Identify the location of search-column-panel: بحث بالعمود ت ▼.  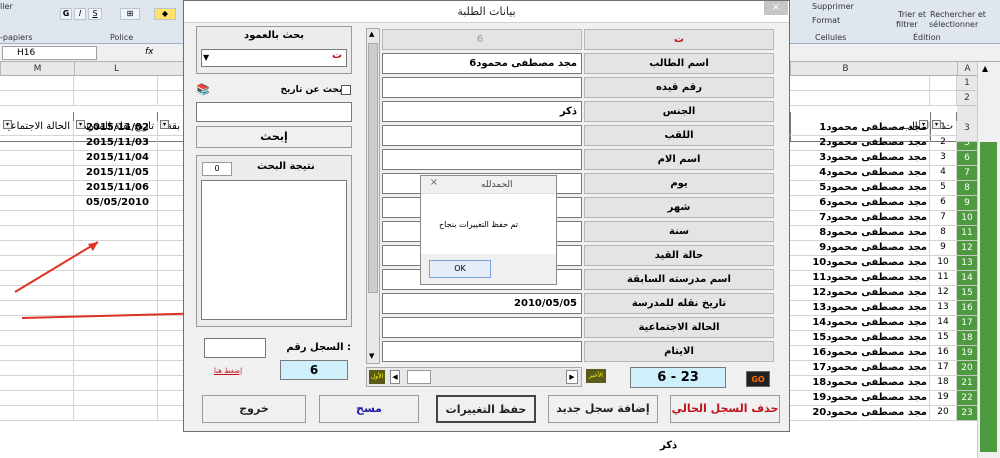
(274, 50).